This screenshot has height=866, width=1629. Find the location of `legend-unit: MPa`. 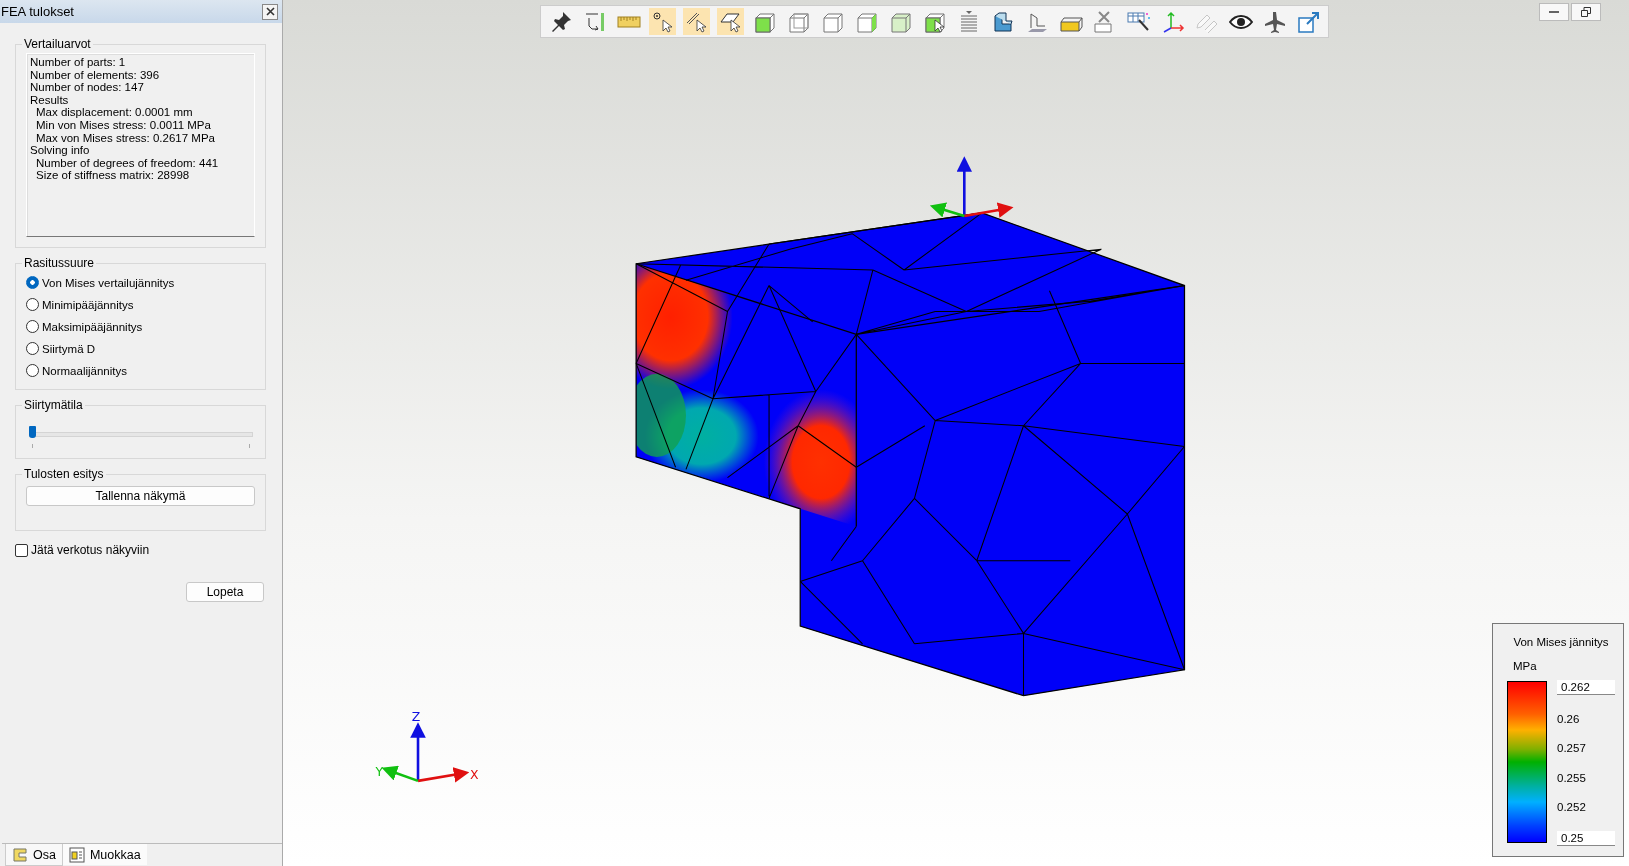

legend-unit: MPa is located at coordinates (1525, 666).